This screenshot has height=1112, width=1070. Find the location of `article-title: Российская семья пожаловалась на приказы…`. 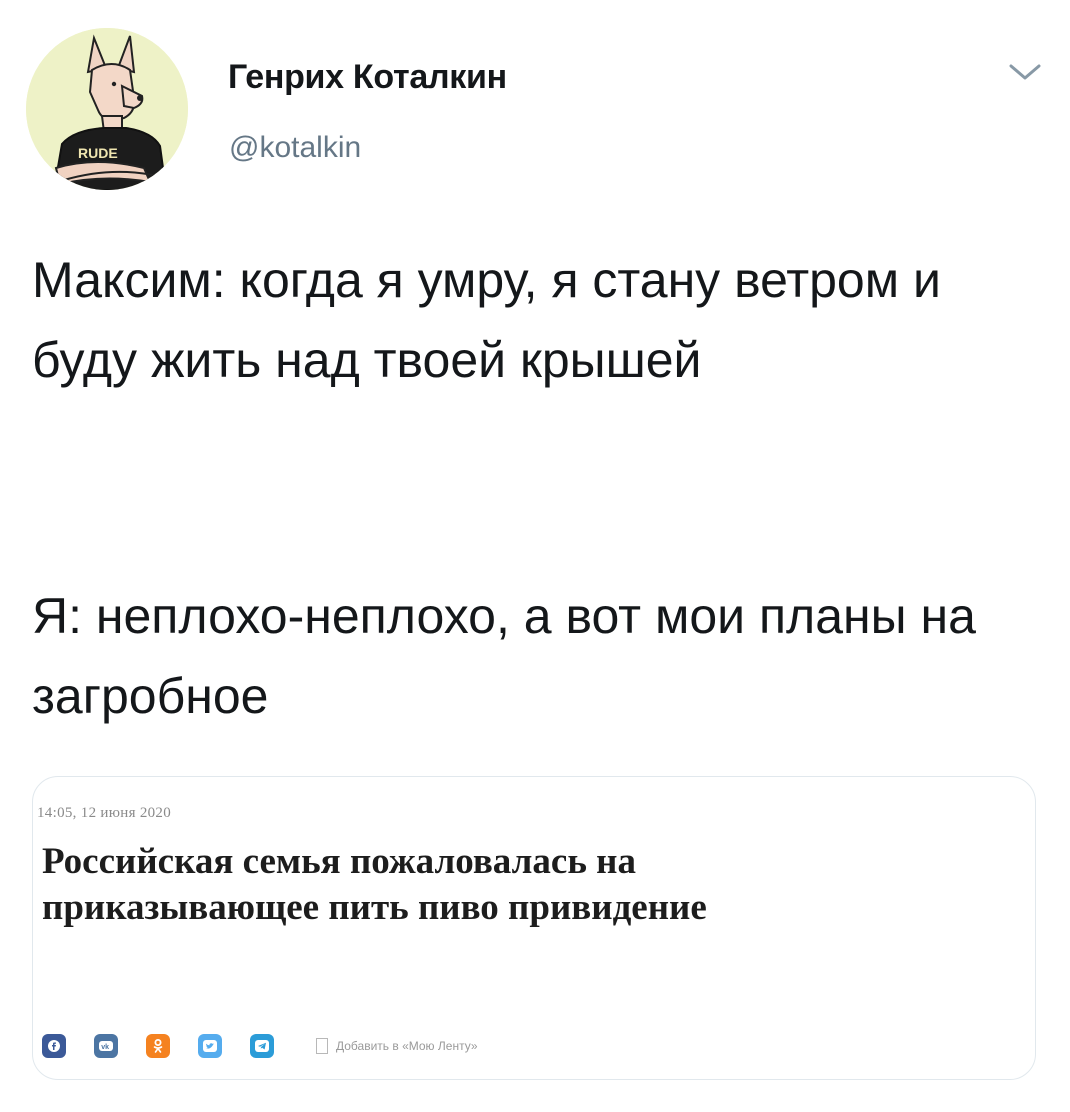

article-title: Российская семья пожаловалась на приказы… is located at coordinates (472, 885).